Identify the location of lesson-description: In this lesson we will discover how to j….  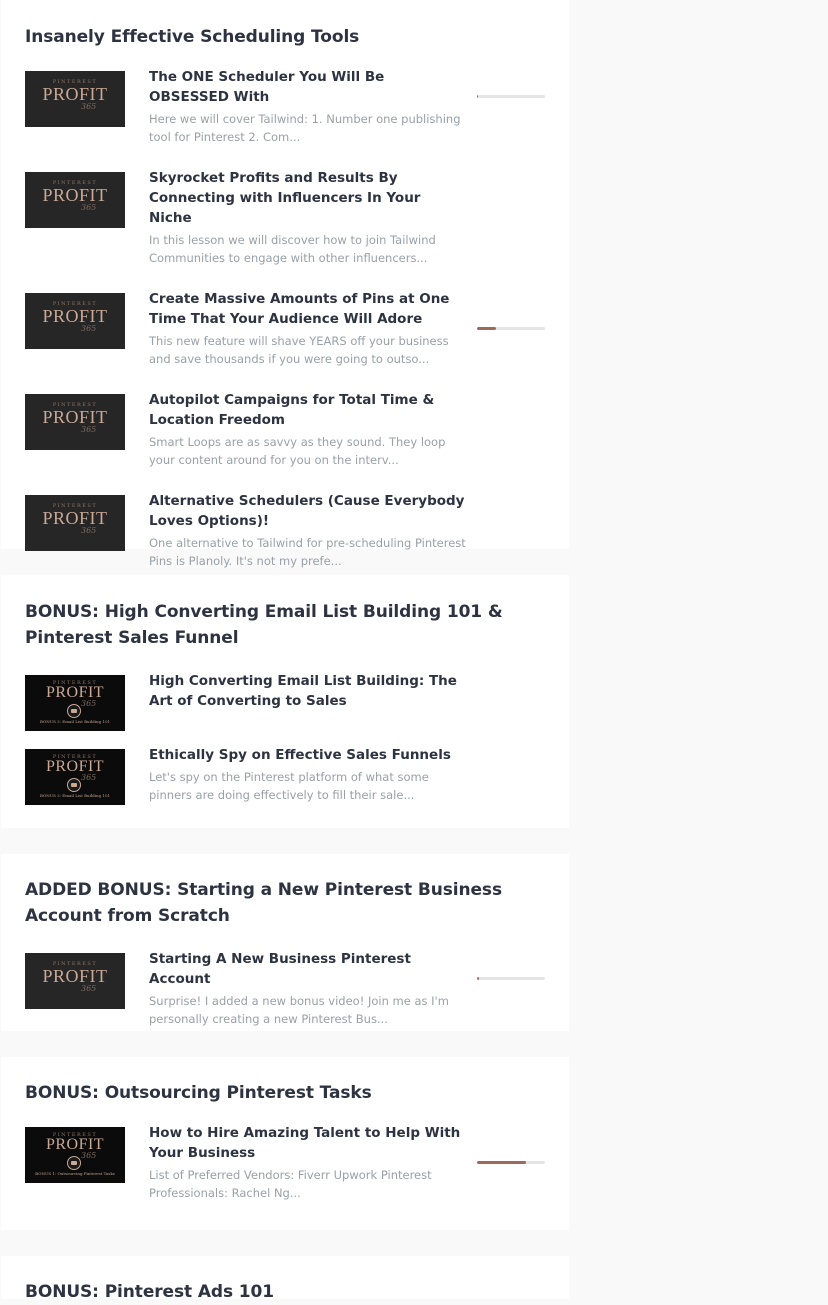
(292, 249).